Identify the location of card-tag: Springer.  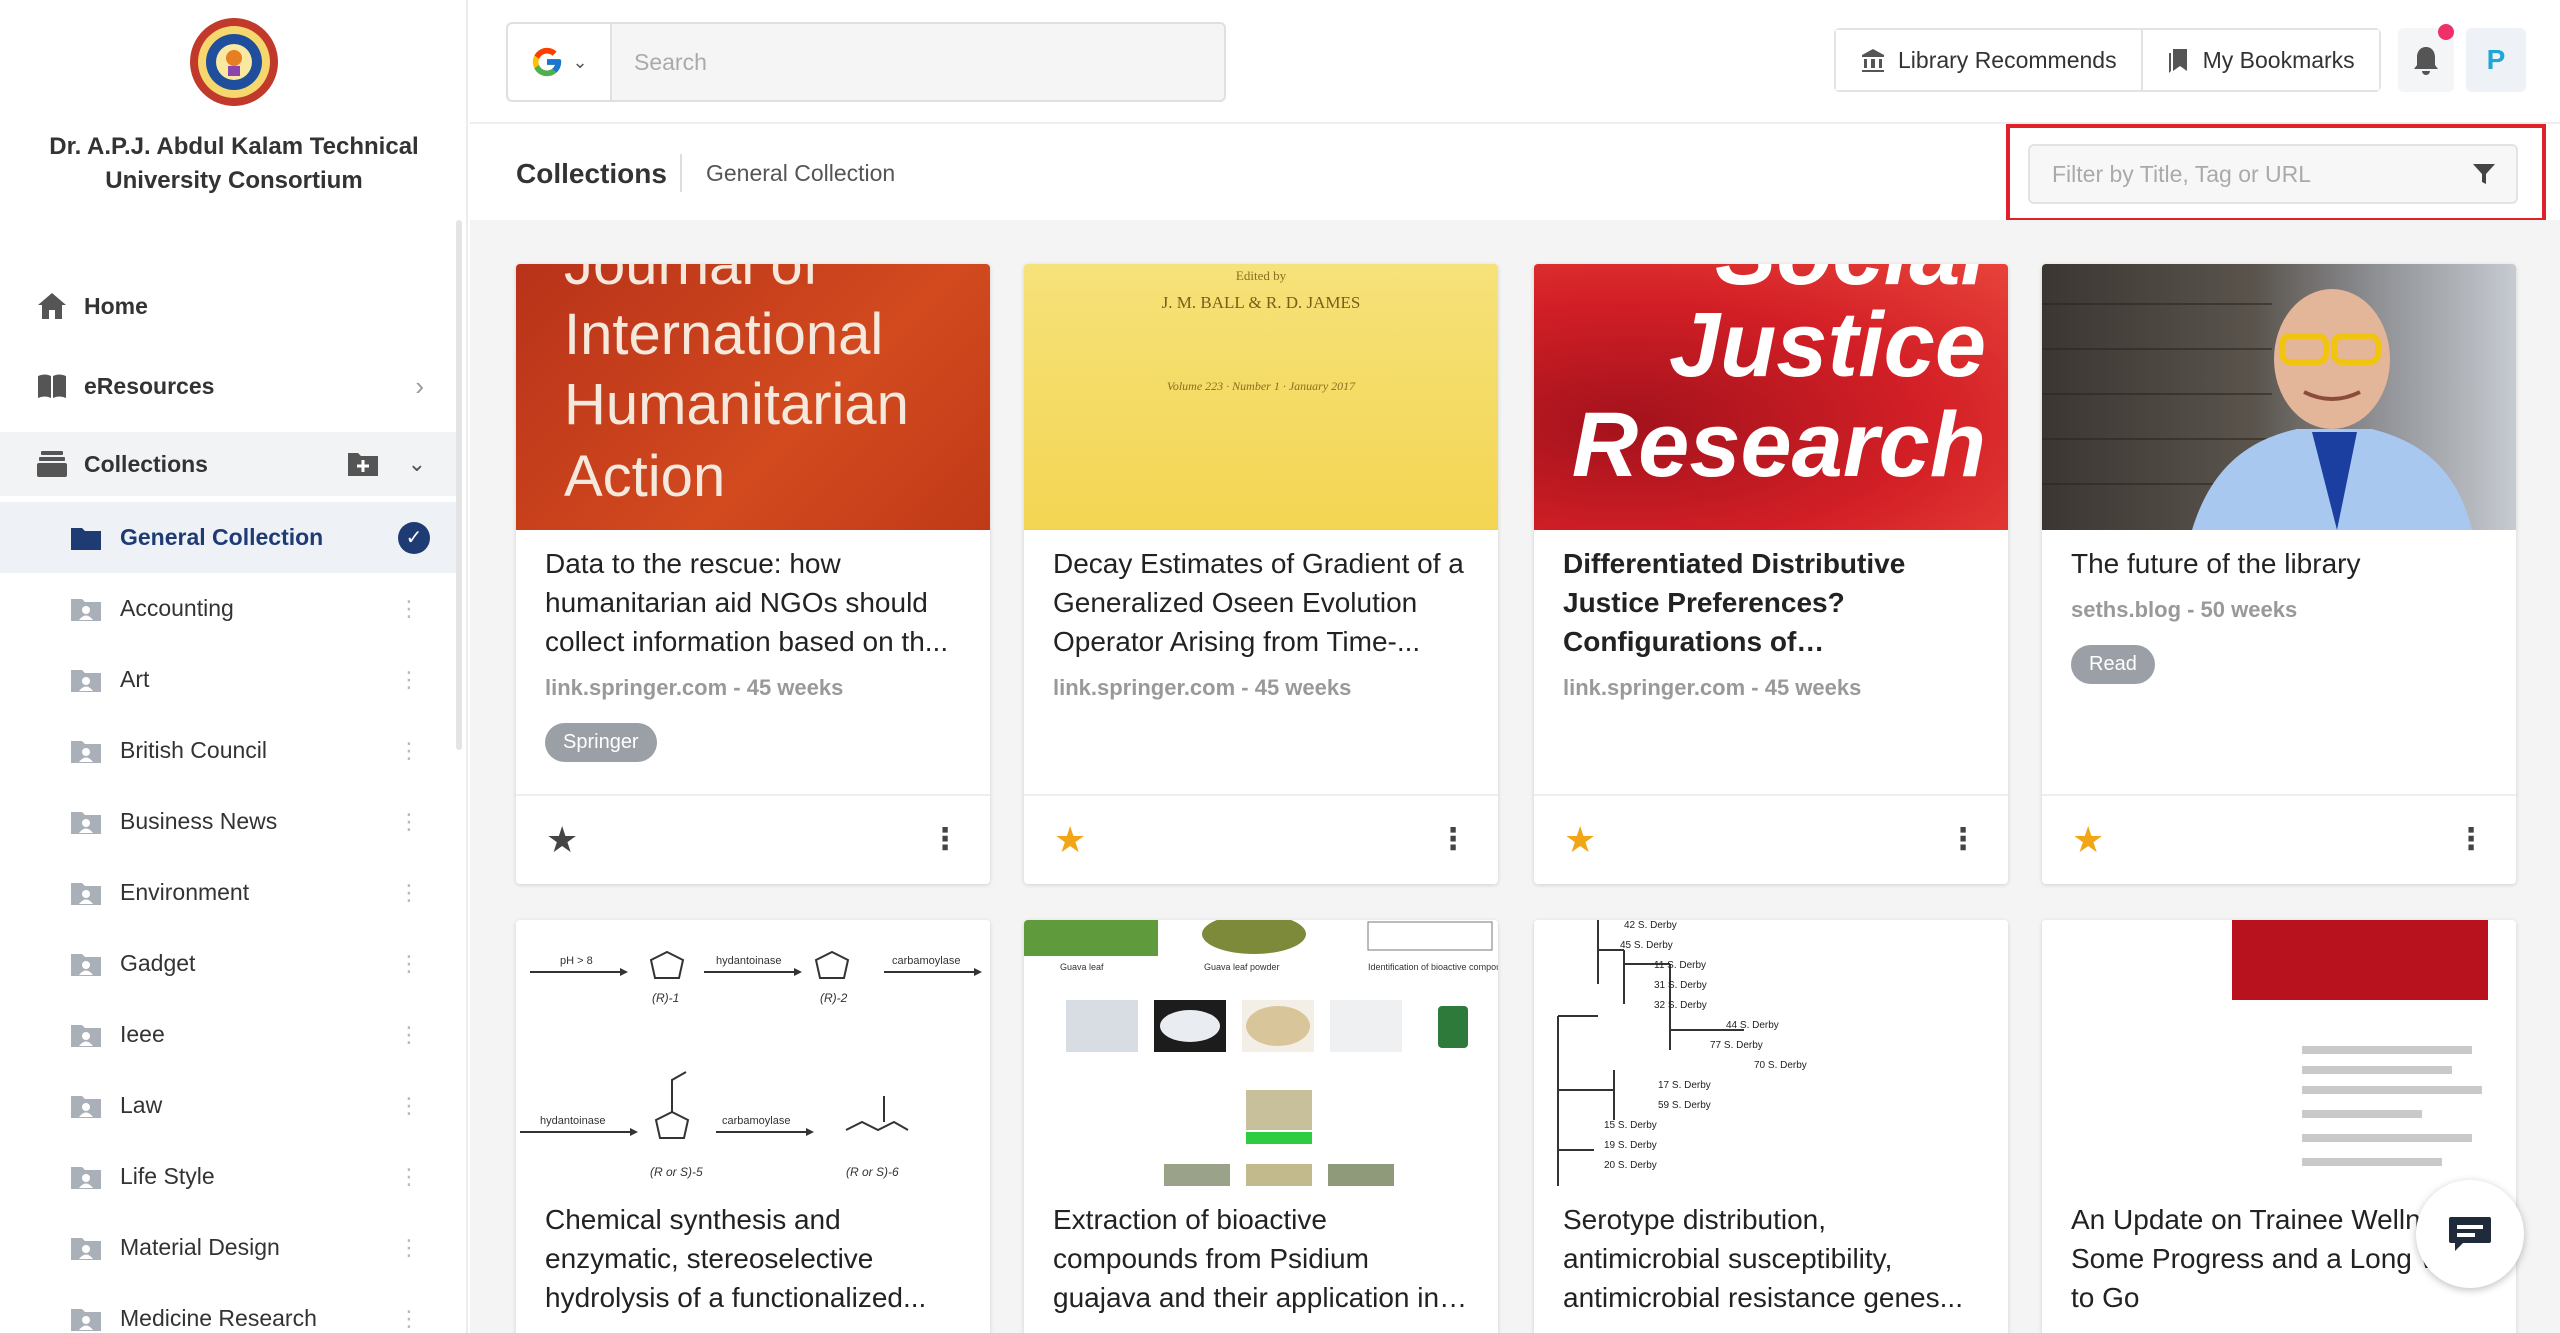
(601, 742).